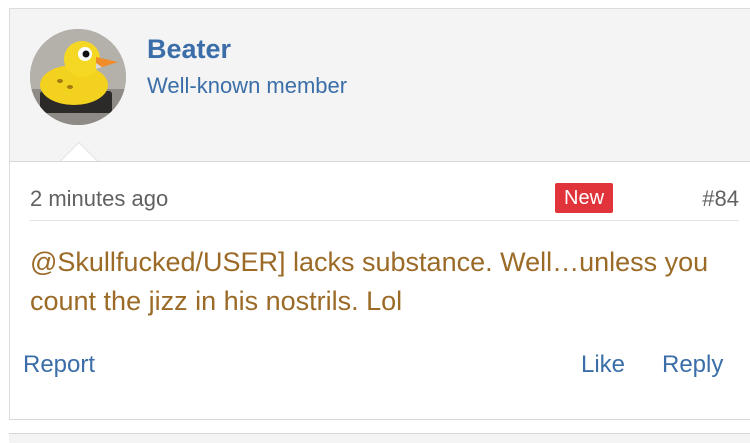 This screenshot has height=443, width=750. I want to click on report-button: Report, so click(59, 365).